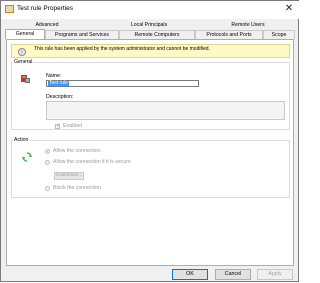 Image resolution: width=320 pixels, height=283 pixels. I want to click on name-field: Test rule, so click(122, 83).